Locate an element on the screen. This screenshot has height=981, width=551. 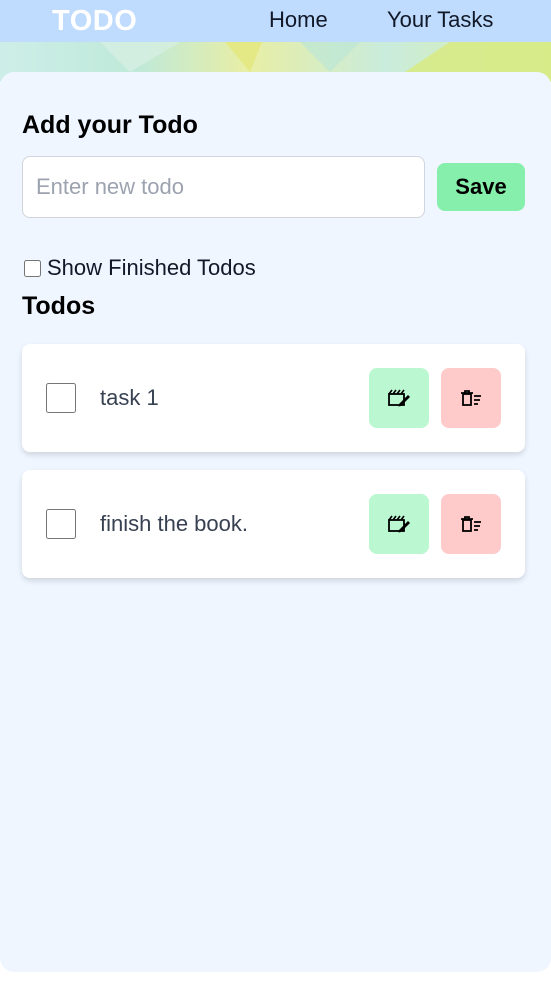
new-todo-input is located at coordinates (223, 187).